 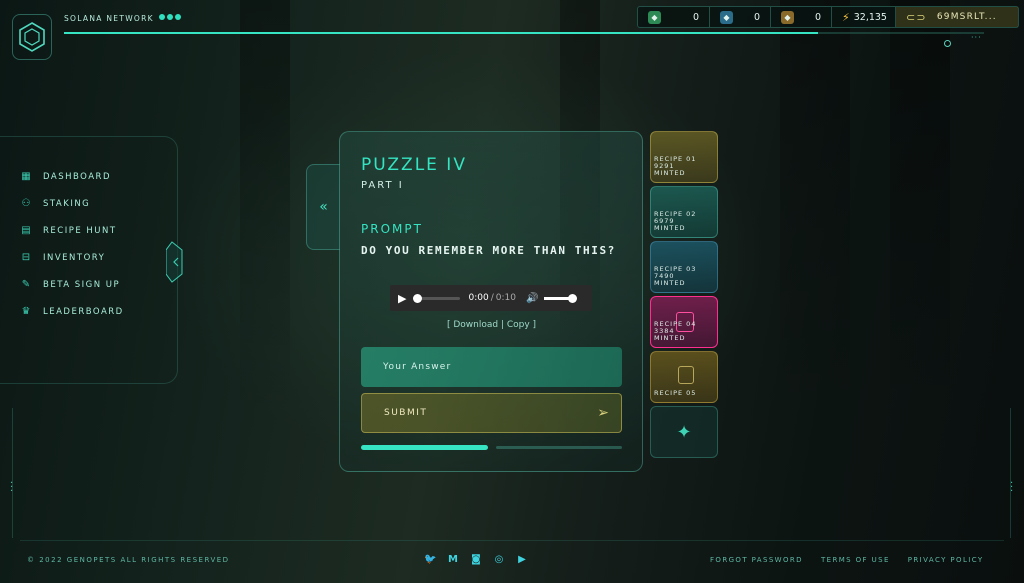 What do you see at coordinates (855, 560) in the screenshot?
I see `terms-of-use-link: TERMS OF USE` at bounding box center [855, 560].